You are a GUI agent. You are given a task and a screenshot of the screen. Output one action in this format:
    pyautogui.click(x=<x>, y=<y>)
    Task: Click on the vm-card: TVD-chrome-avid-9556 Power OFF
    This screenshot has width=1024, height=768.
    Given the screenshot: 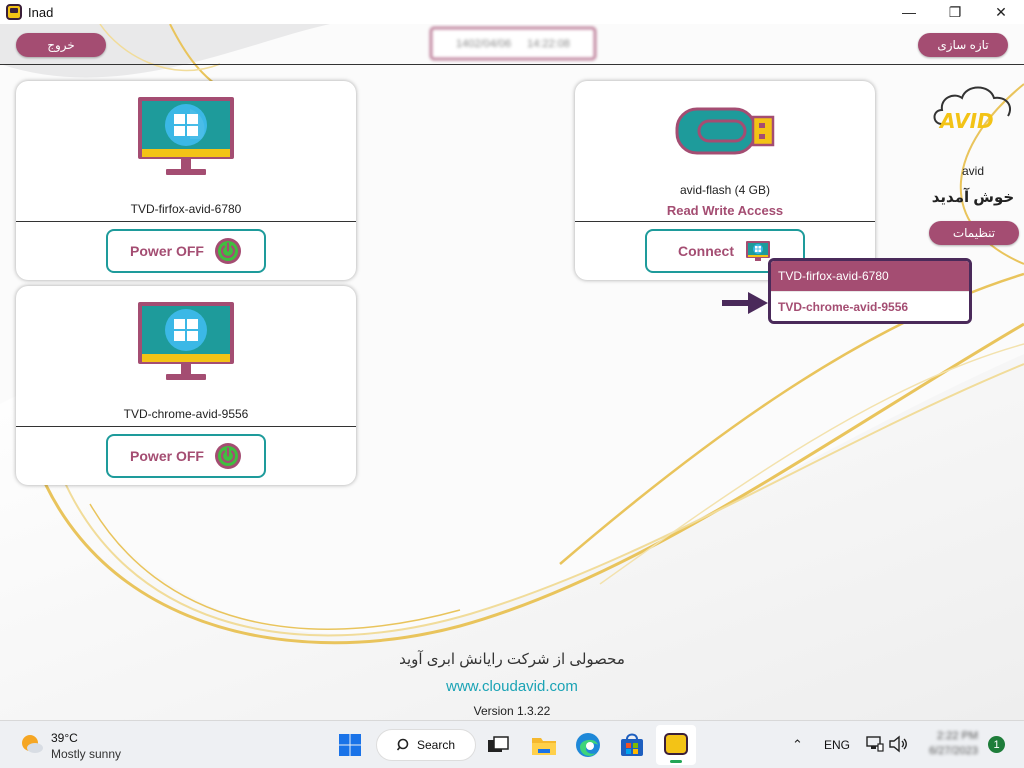 What is the action you would take?
    pyautogui.click(x=186, y=385)
    